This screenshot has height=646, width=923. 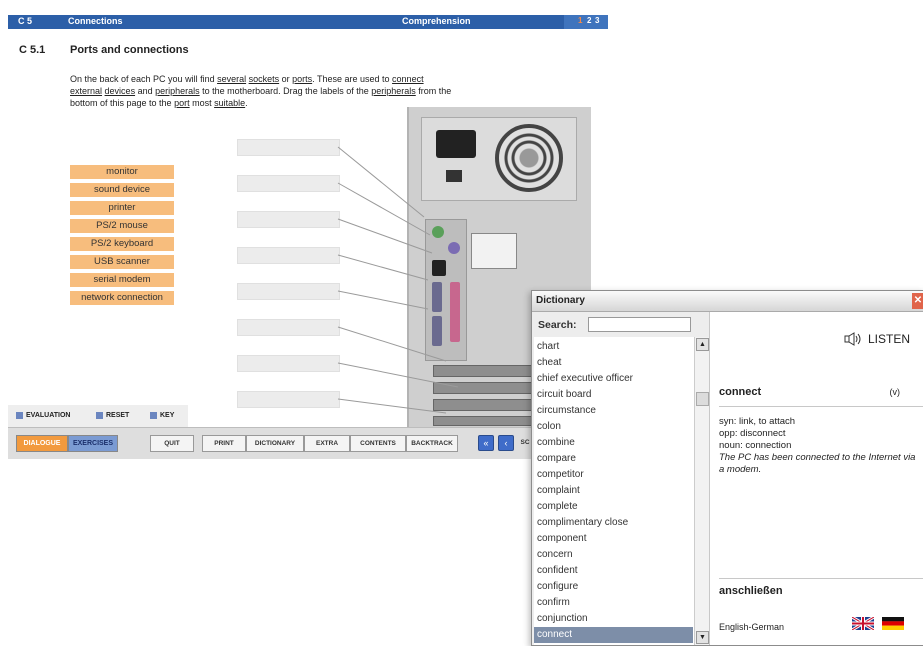 What do you see at coordinates (112, 415) in the screenshot?
I see `reset-button: RESET` at bounding box center [112, 415].